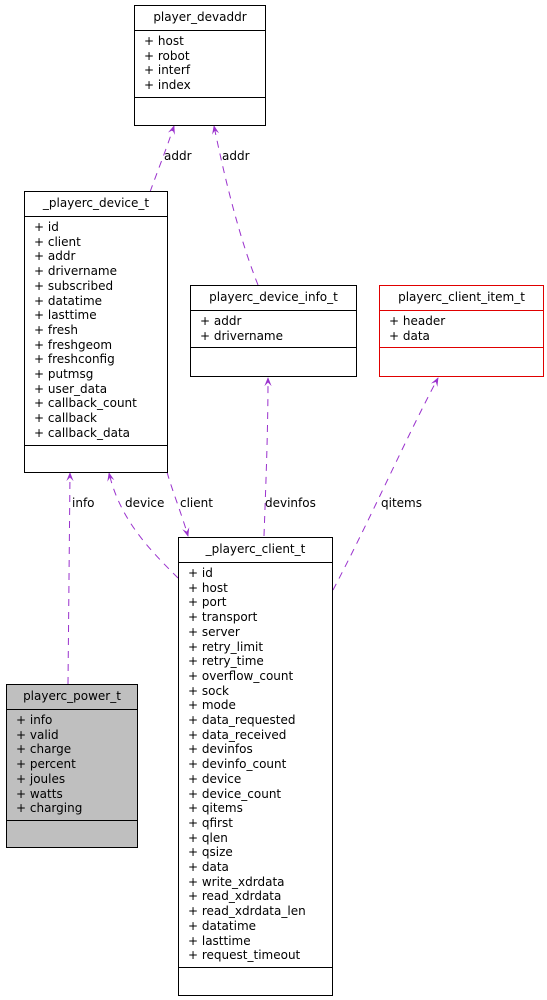 The width and height of the screenshot is (547, 1000). Describe the element at coordinates (167, 70) in the screenshot. I see `attribute: + interf` at that location.